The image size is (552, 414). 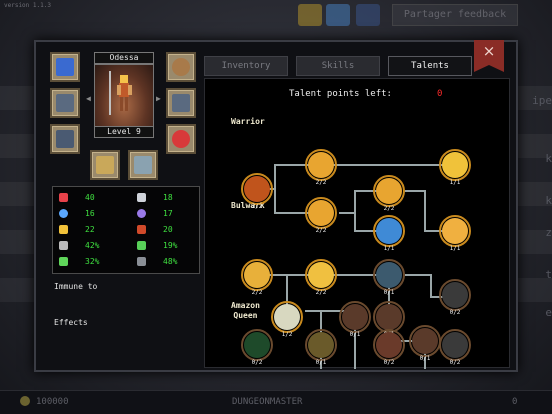 I want to click on immune-label: Immune to, so click(x=76, y=286).